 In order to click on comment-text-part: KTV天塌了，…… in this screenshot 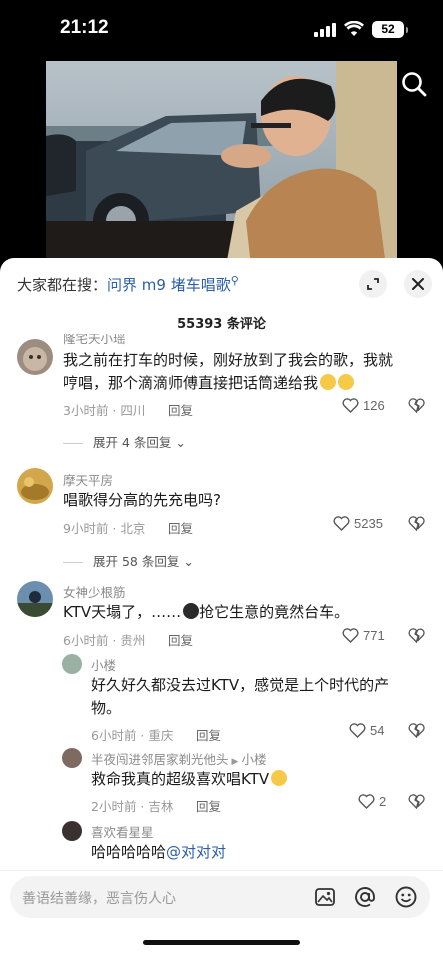, I will do `click(122, 612)`.